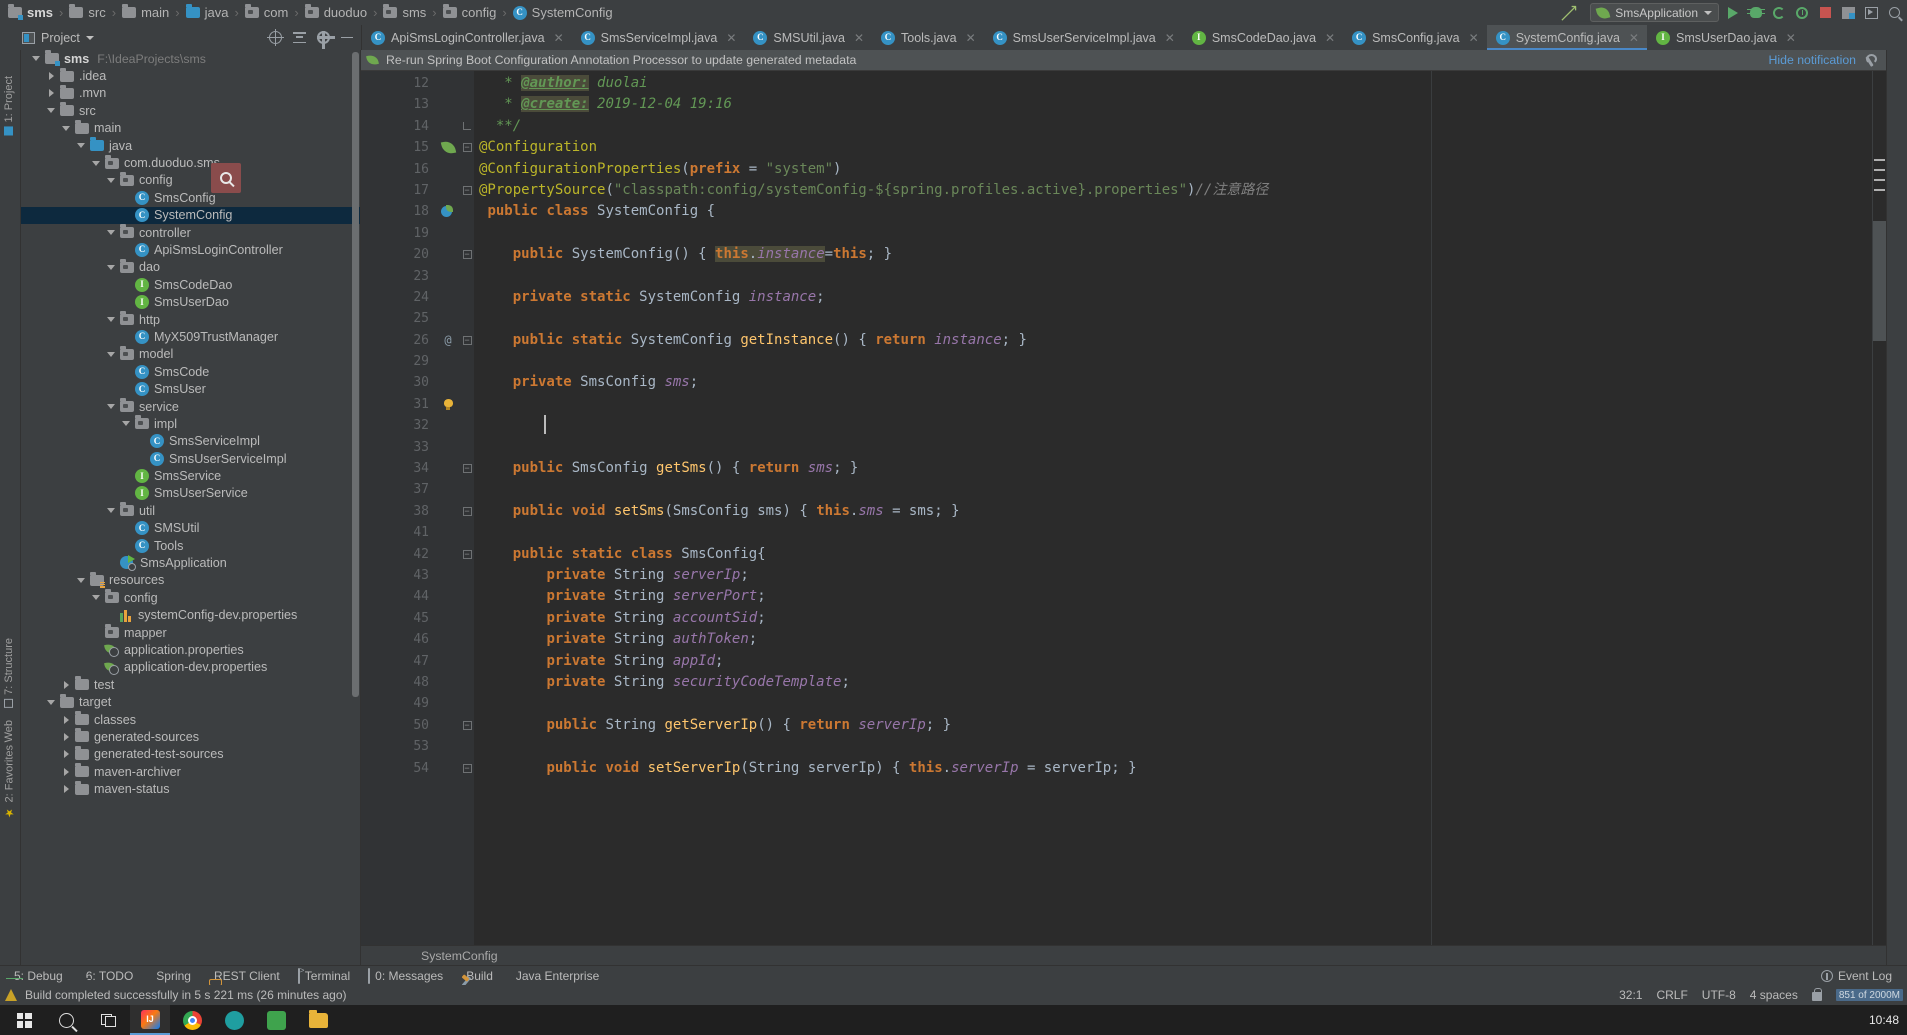  What do you see at coordinates (1173, 382) in the screenshot?
I see `code-line: private SmsConfig sms;` at bounding box center [1173, 382].